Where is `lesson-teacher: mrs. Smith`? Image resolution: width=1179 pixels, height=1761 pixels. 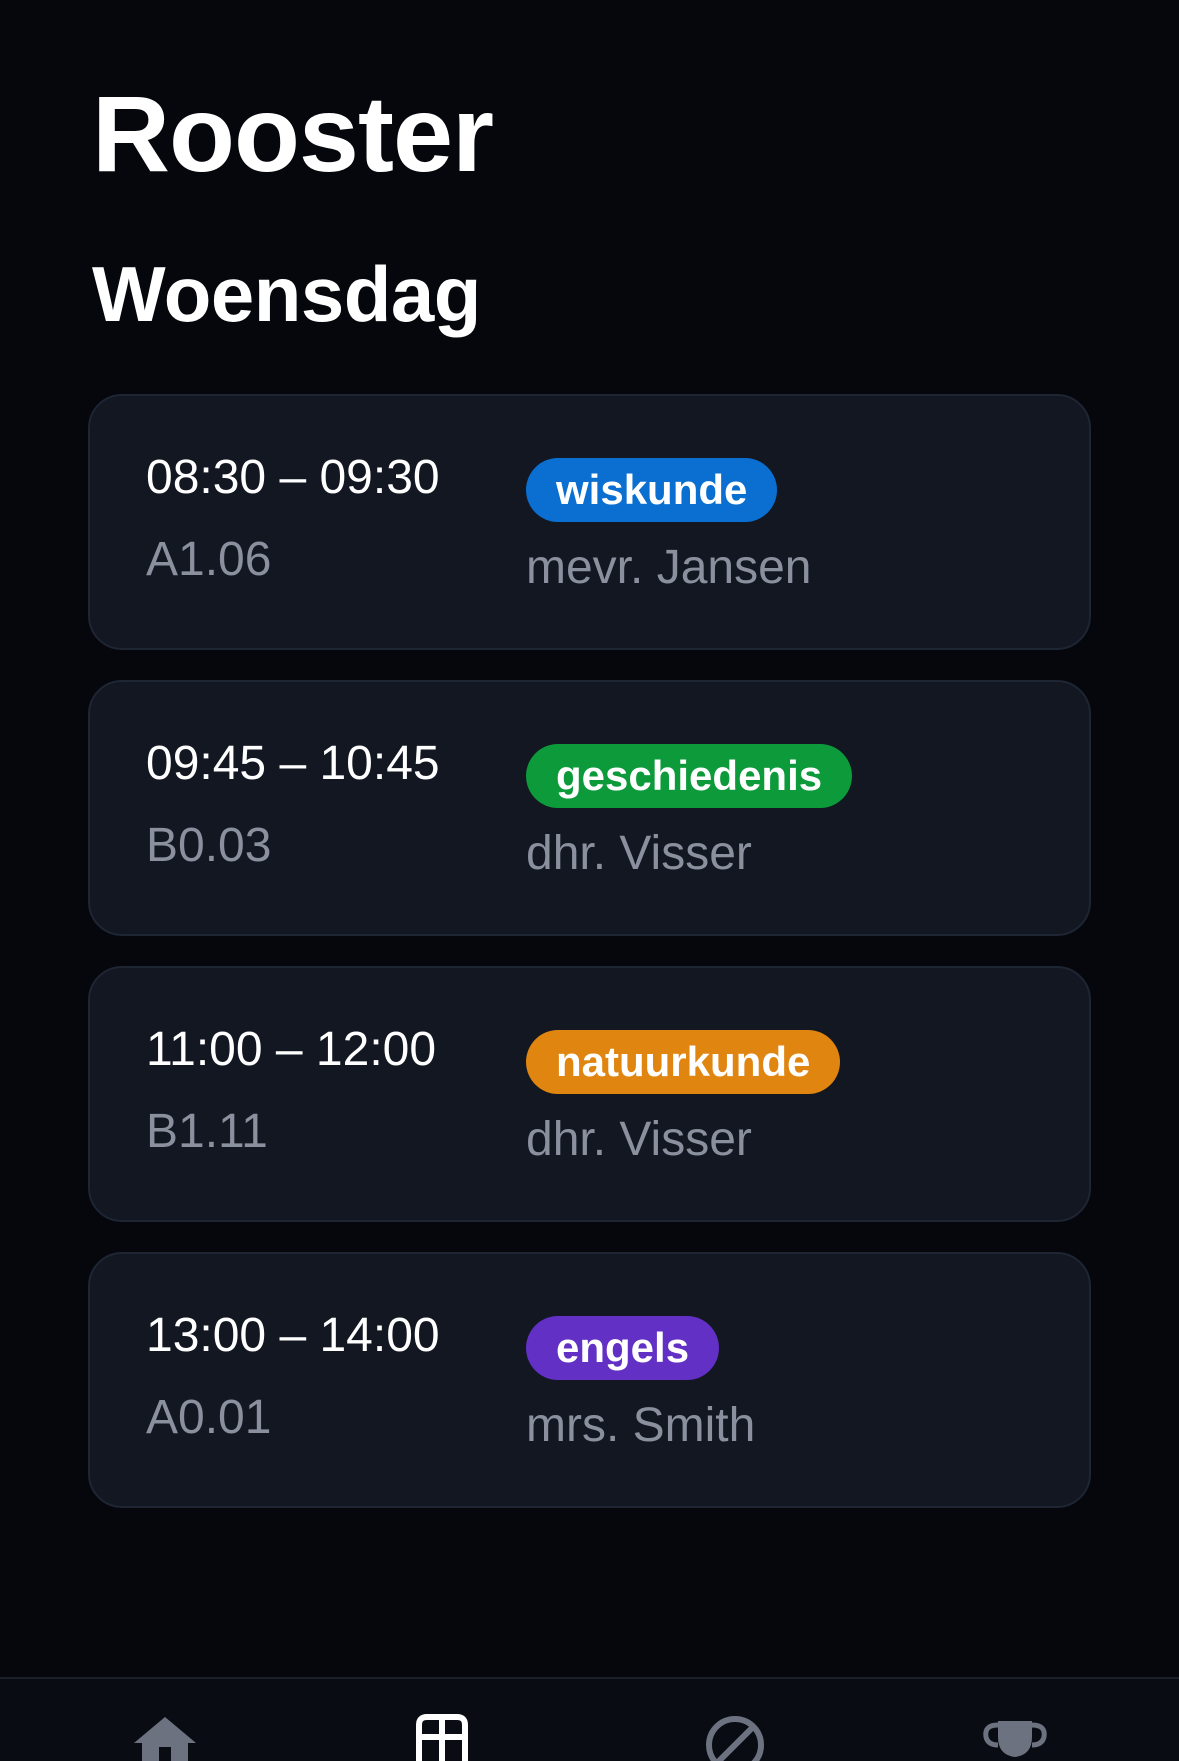 lesson-teacher: mrs. Smith is located at coordinates (641, 1425).